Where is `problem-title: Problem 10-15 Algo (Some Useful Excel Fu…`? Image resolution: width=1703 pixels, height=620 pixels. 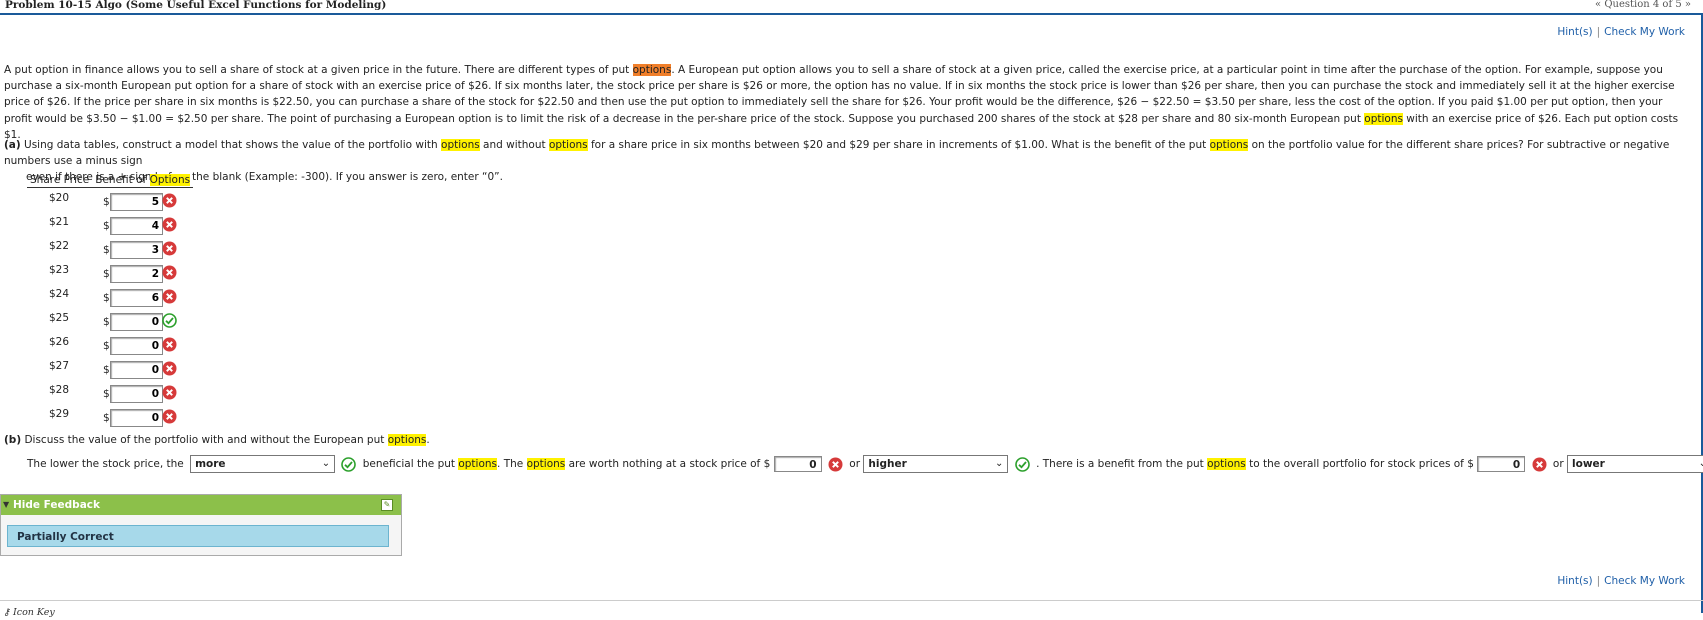
problem-title: Problem 10-15 Algo (Some Useful Excel Fu… is located at coordinates (196, 5).